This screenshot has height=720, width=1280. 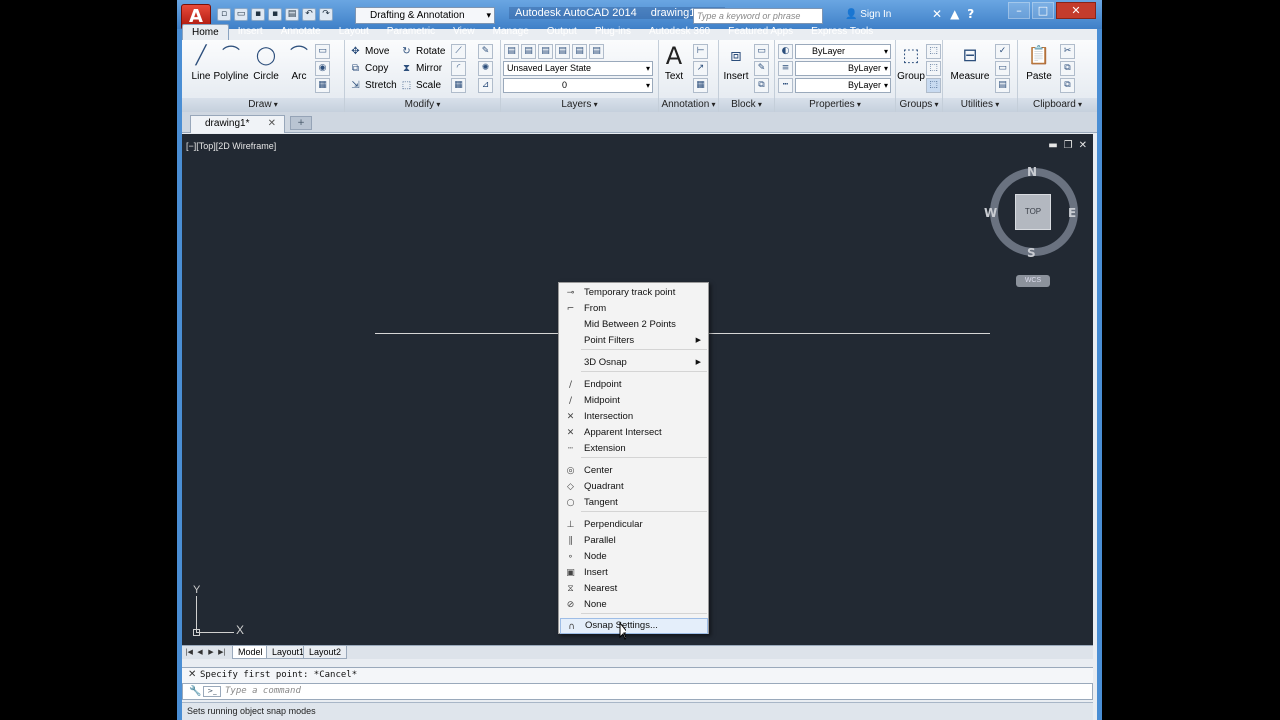 I want to click on close-tab-icon: ✕, so click(x=272, y=124).